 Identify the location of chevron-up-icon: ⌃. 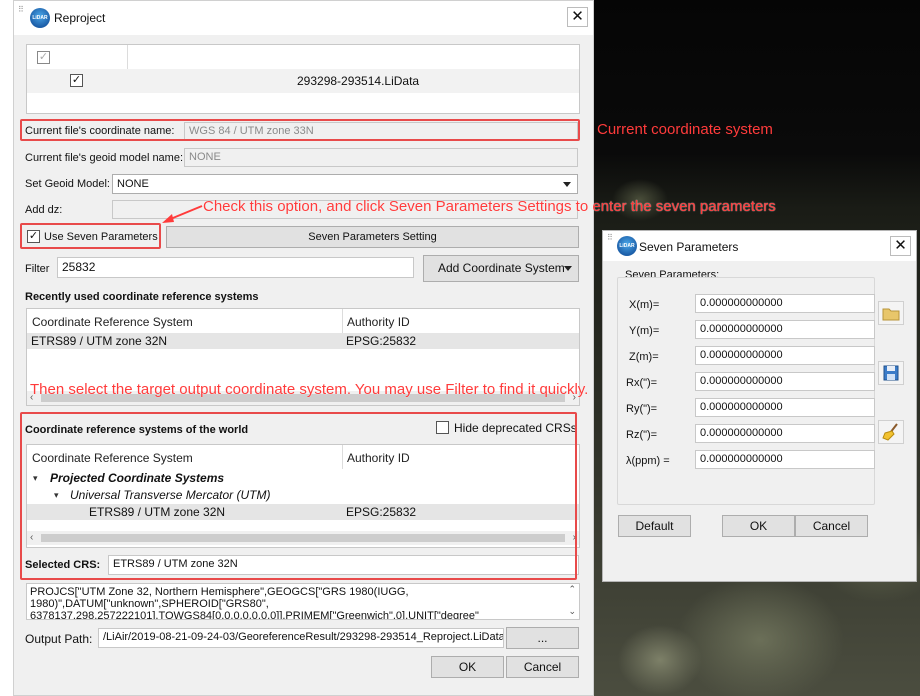
(572, 589).